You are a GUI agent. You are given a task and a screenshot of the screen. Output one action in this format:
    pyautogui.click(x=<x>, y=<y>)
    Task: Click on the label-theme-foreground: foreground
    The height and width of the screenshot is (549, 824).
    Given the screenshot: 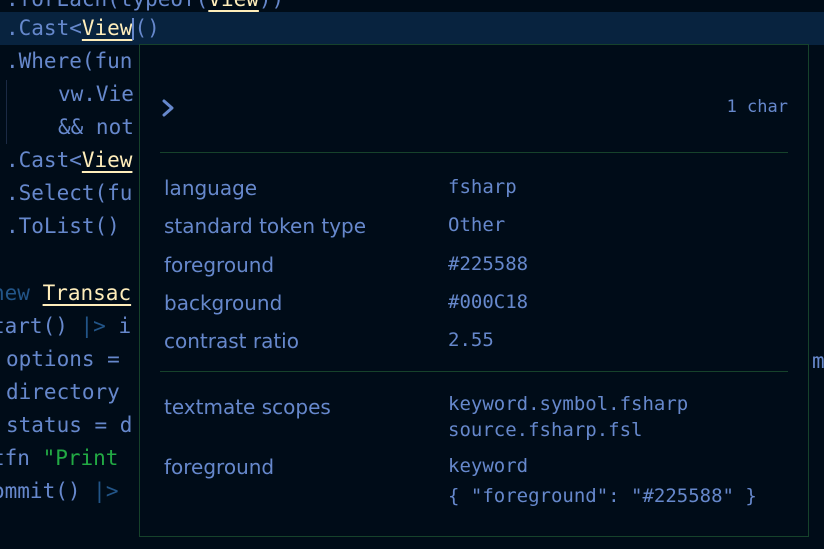 What is the action you would take?
    pyautogui.click(x=219, y=467)
    